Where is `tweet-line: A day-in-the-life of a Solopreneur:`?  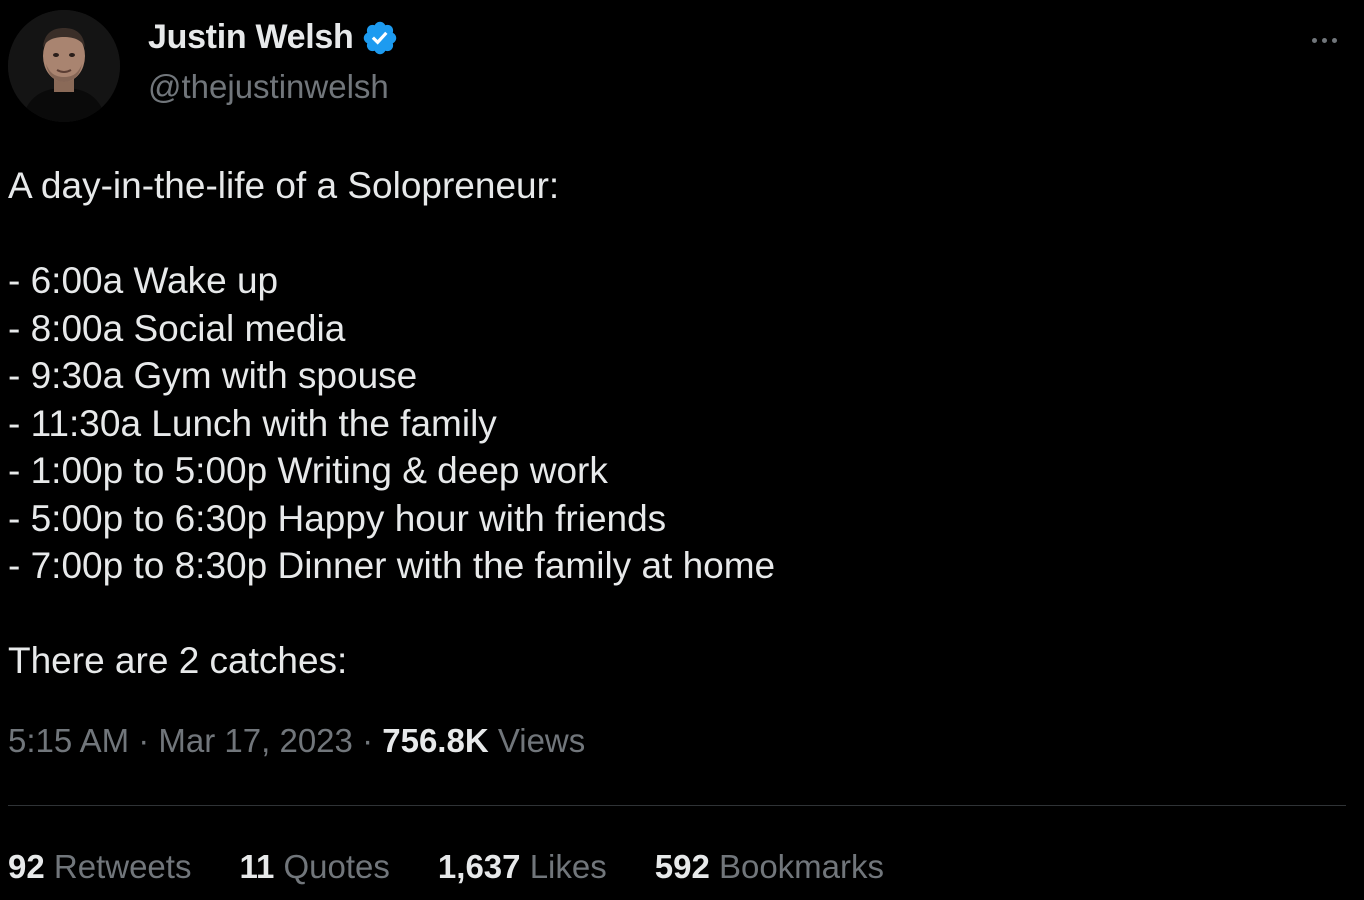 tweet-line: A day-in-the-life of a Solopreneur: is located at coordinates (284, 185).